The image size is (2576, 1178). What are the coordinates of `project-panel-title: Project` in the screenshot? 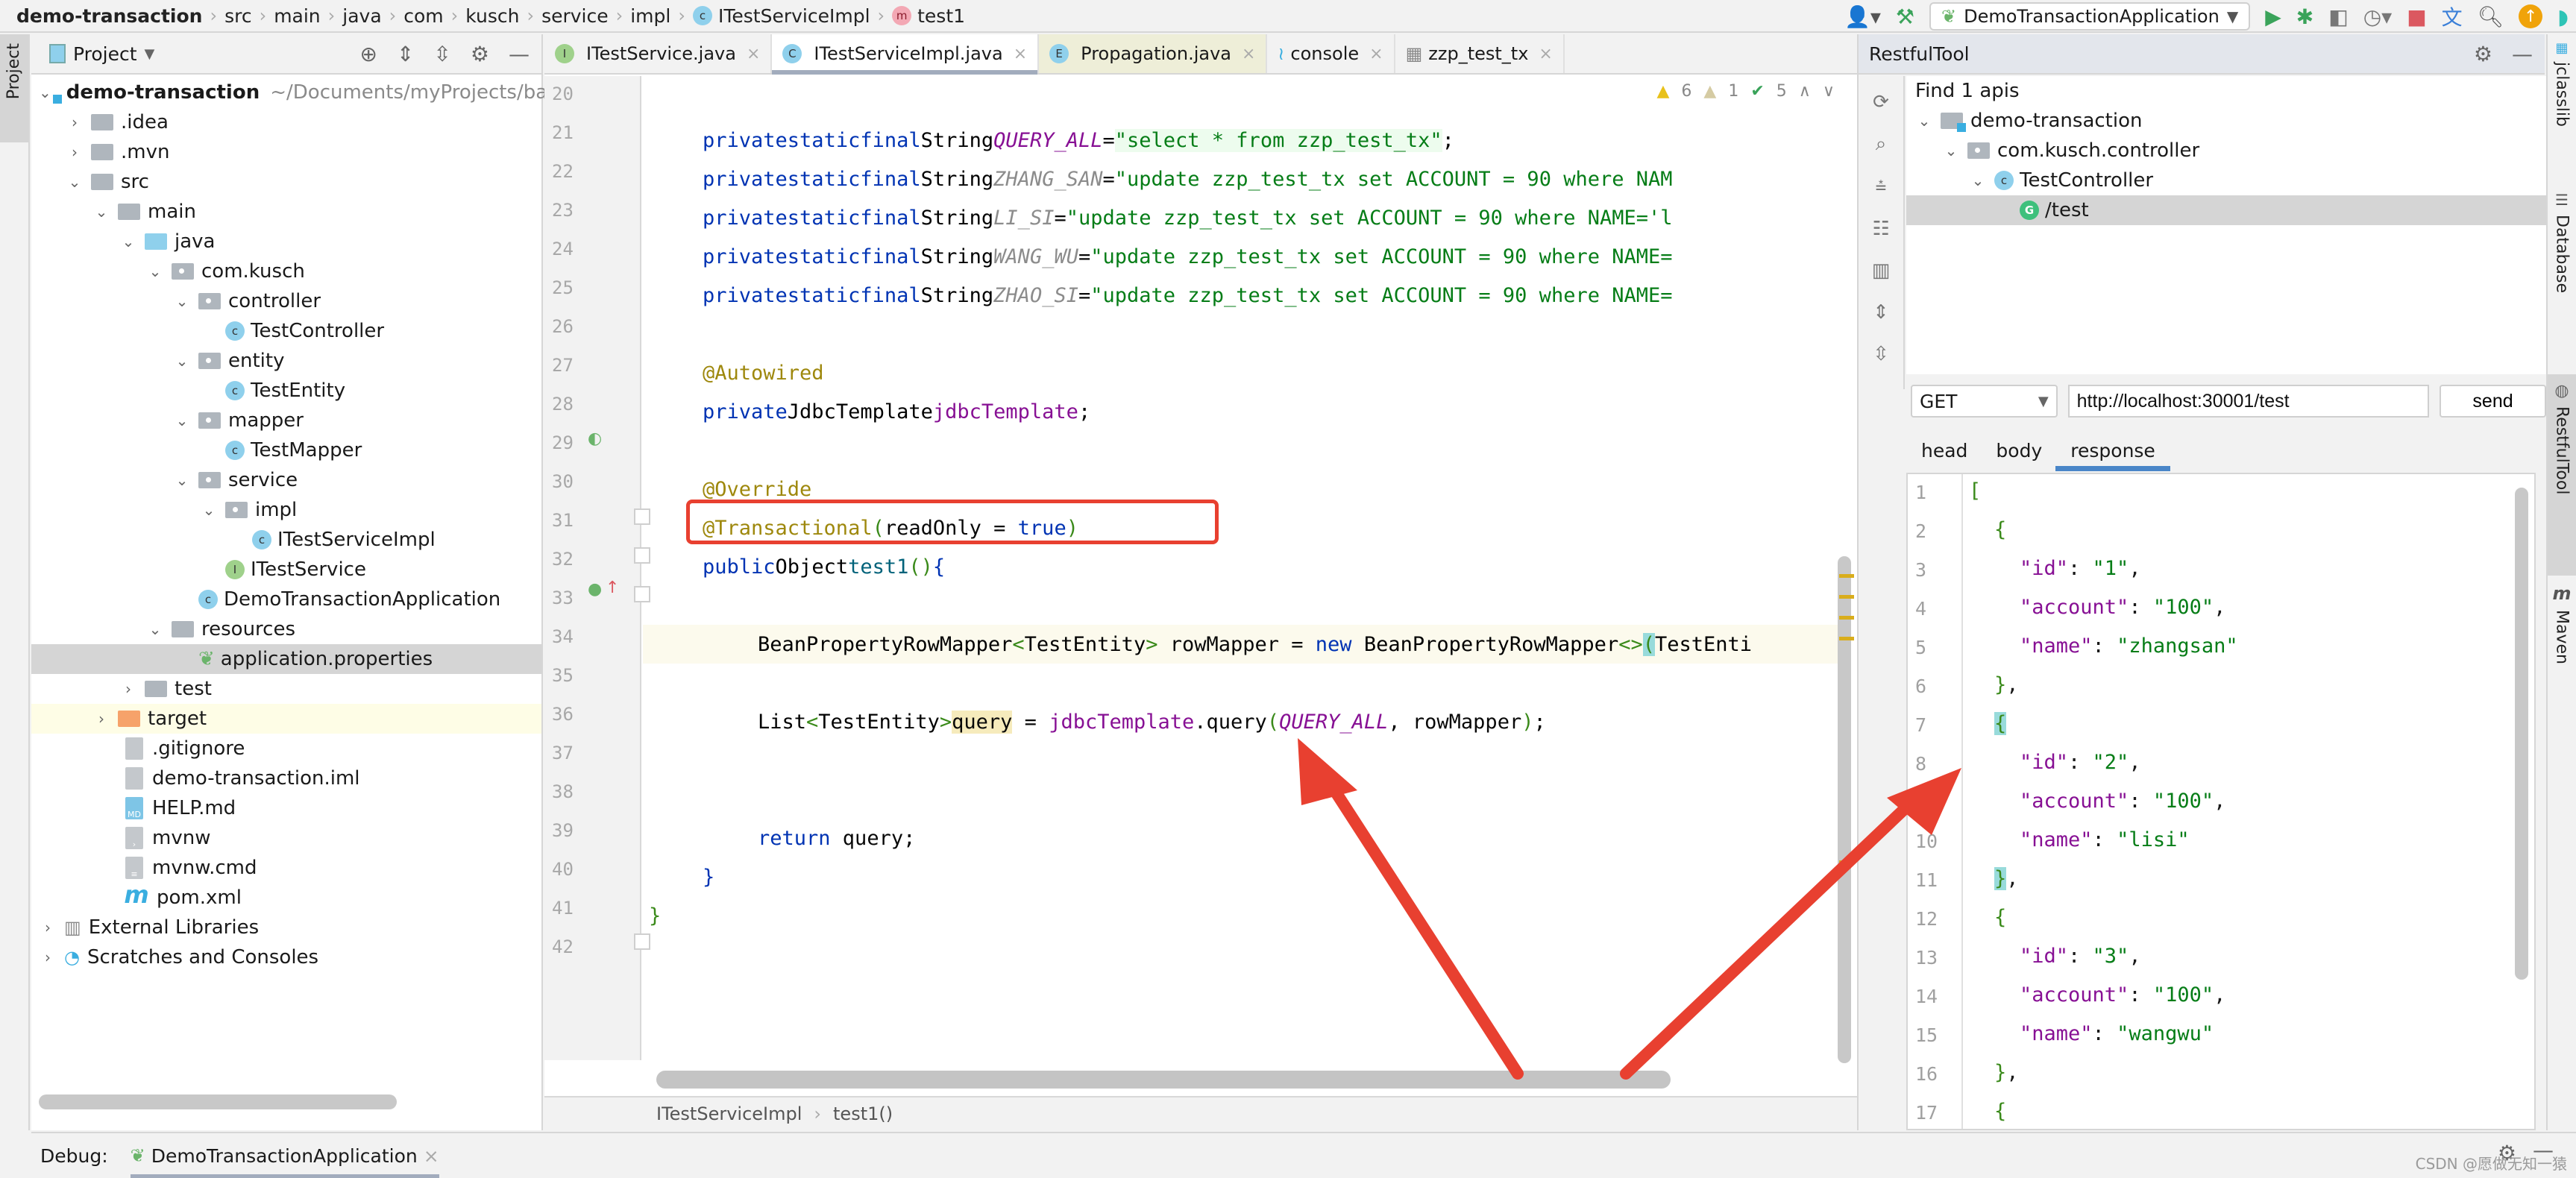 It's located at (105, 54).